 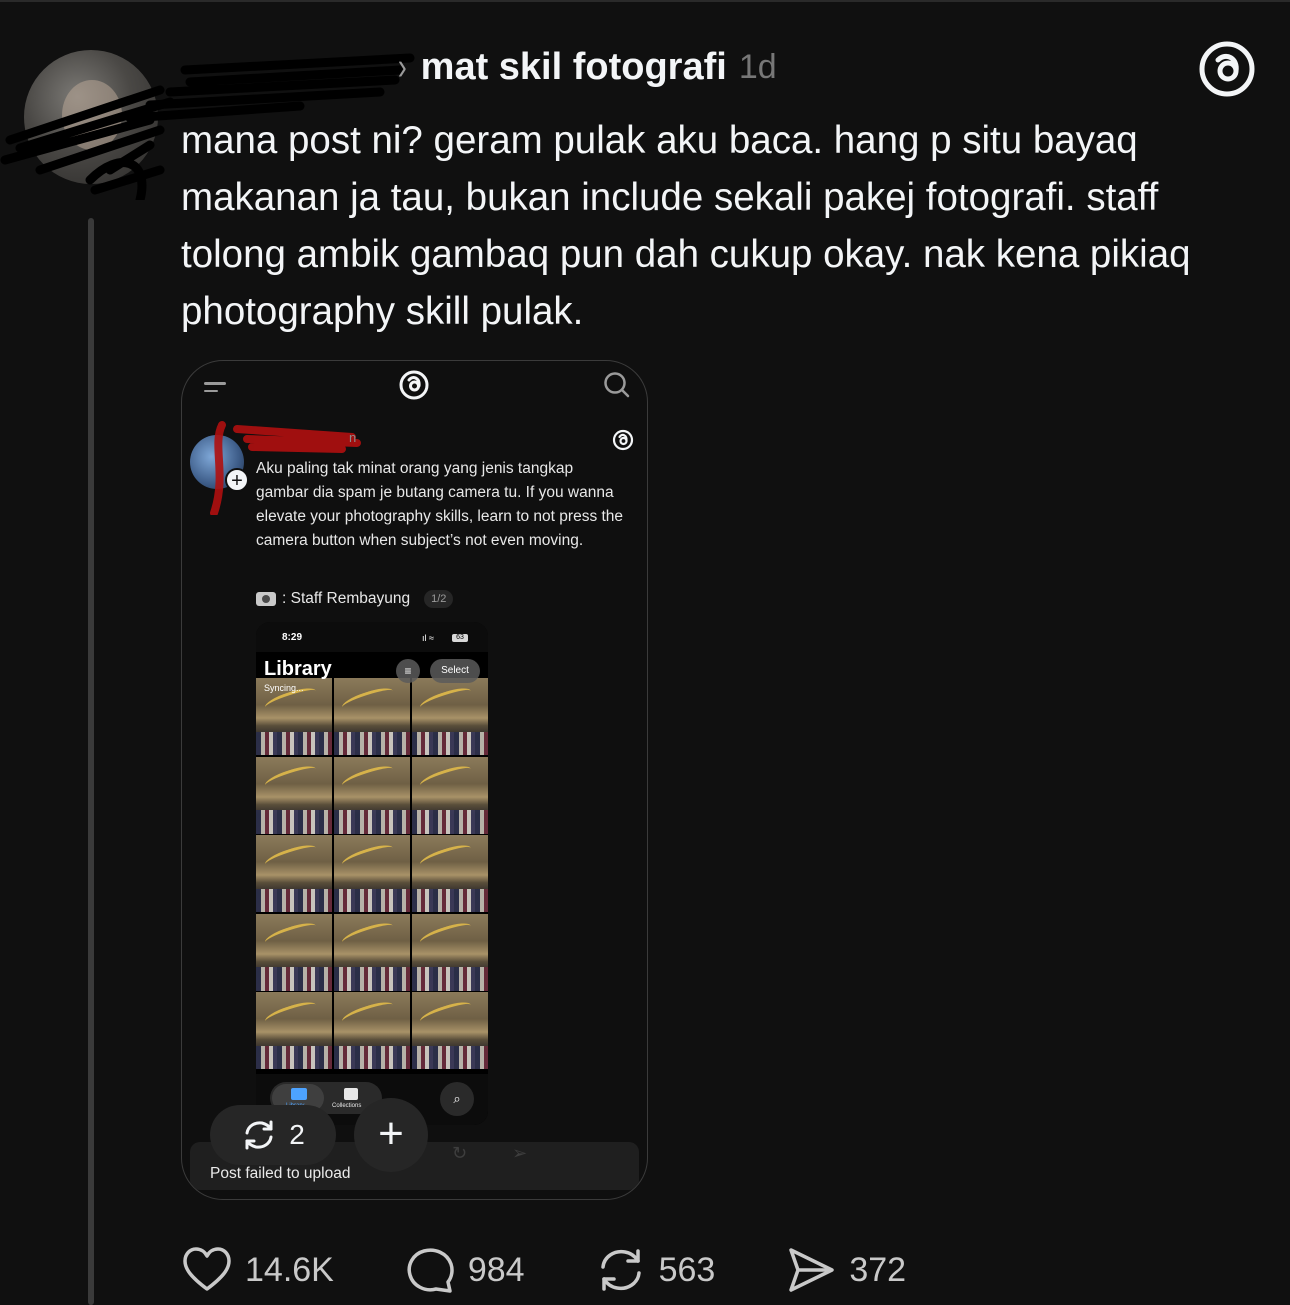 What do you see at coordinates (439, 599) in the screenshot?
I see `page-badge: 1/2` at bounding box center [439, 599].